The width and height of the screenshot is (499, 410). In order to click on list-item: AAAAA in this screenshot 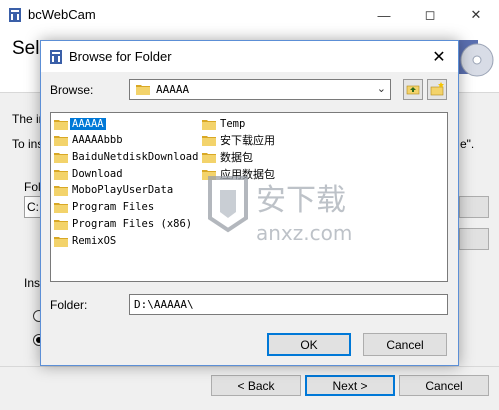, I will do `click(80, 124)`.